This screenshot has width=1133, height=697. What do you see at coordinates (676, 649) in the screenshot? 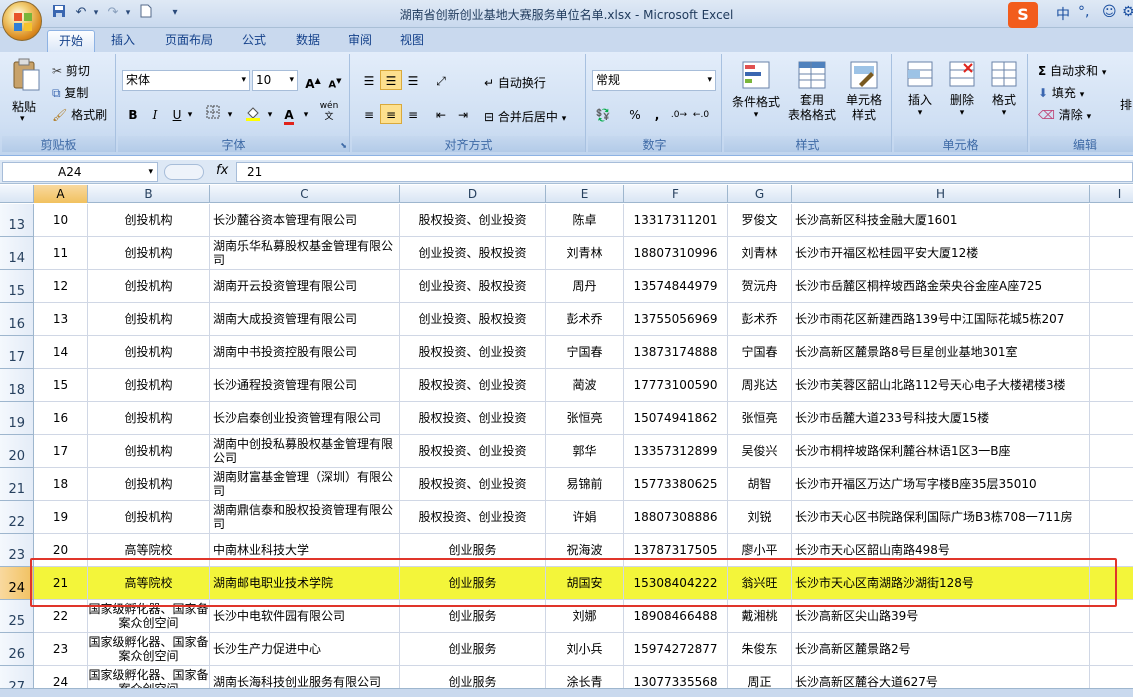
I see `cell-phone: 15974272877` at bounding box center [676, 649].